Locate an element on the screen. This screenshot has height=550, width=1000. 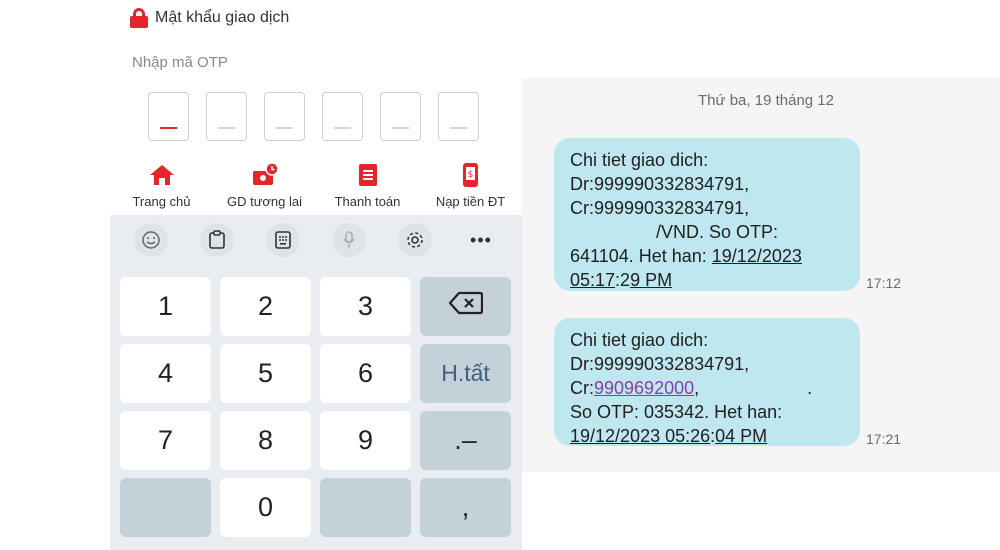
sms-line: So OTP: 035342. Het han: is located at coordinates (676, 412).